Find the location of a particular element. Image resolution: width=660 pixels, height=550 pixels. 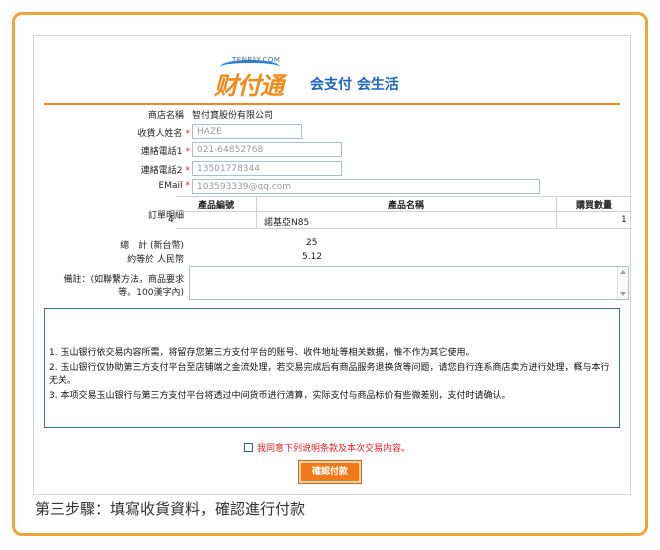

scroll-up-icon is located at coordinates (623, 272).